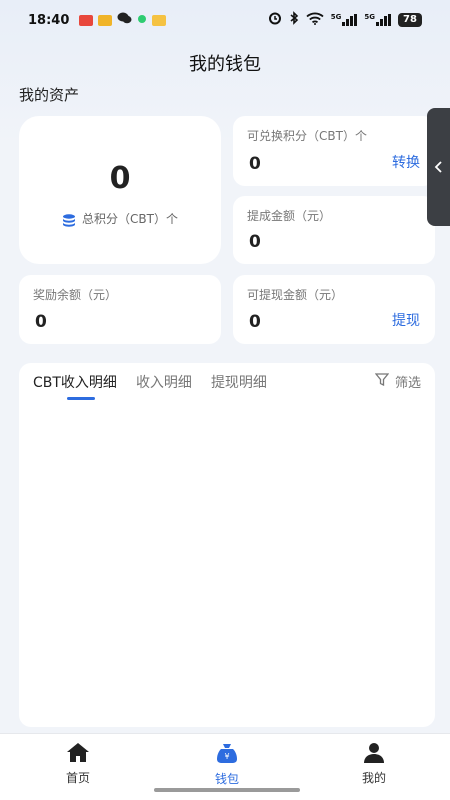 The width and height of the screenshot is (450, 800). I want to click on notification-app-icon, so click(86, 20).